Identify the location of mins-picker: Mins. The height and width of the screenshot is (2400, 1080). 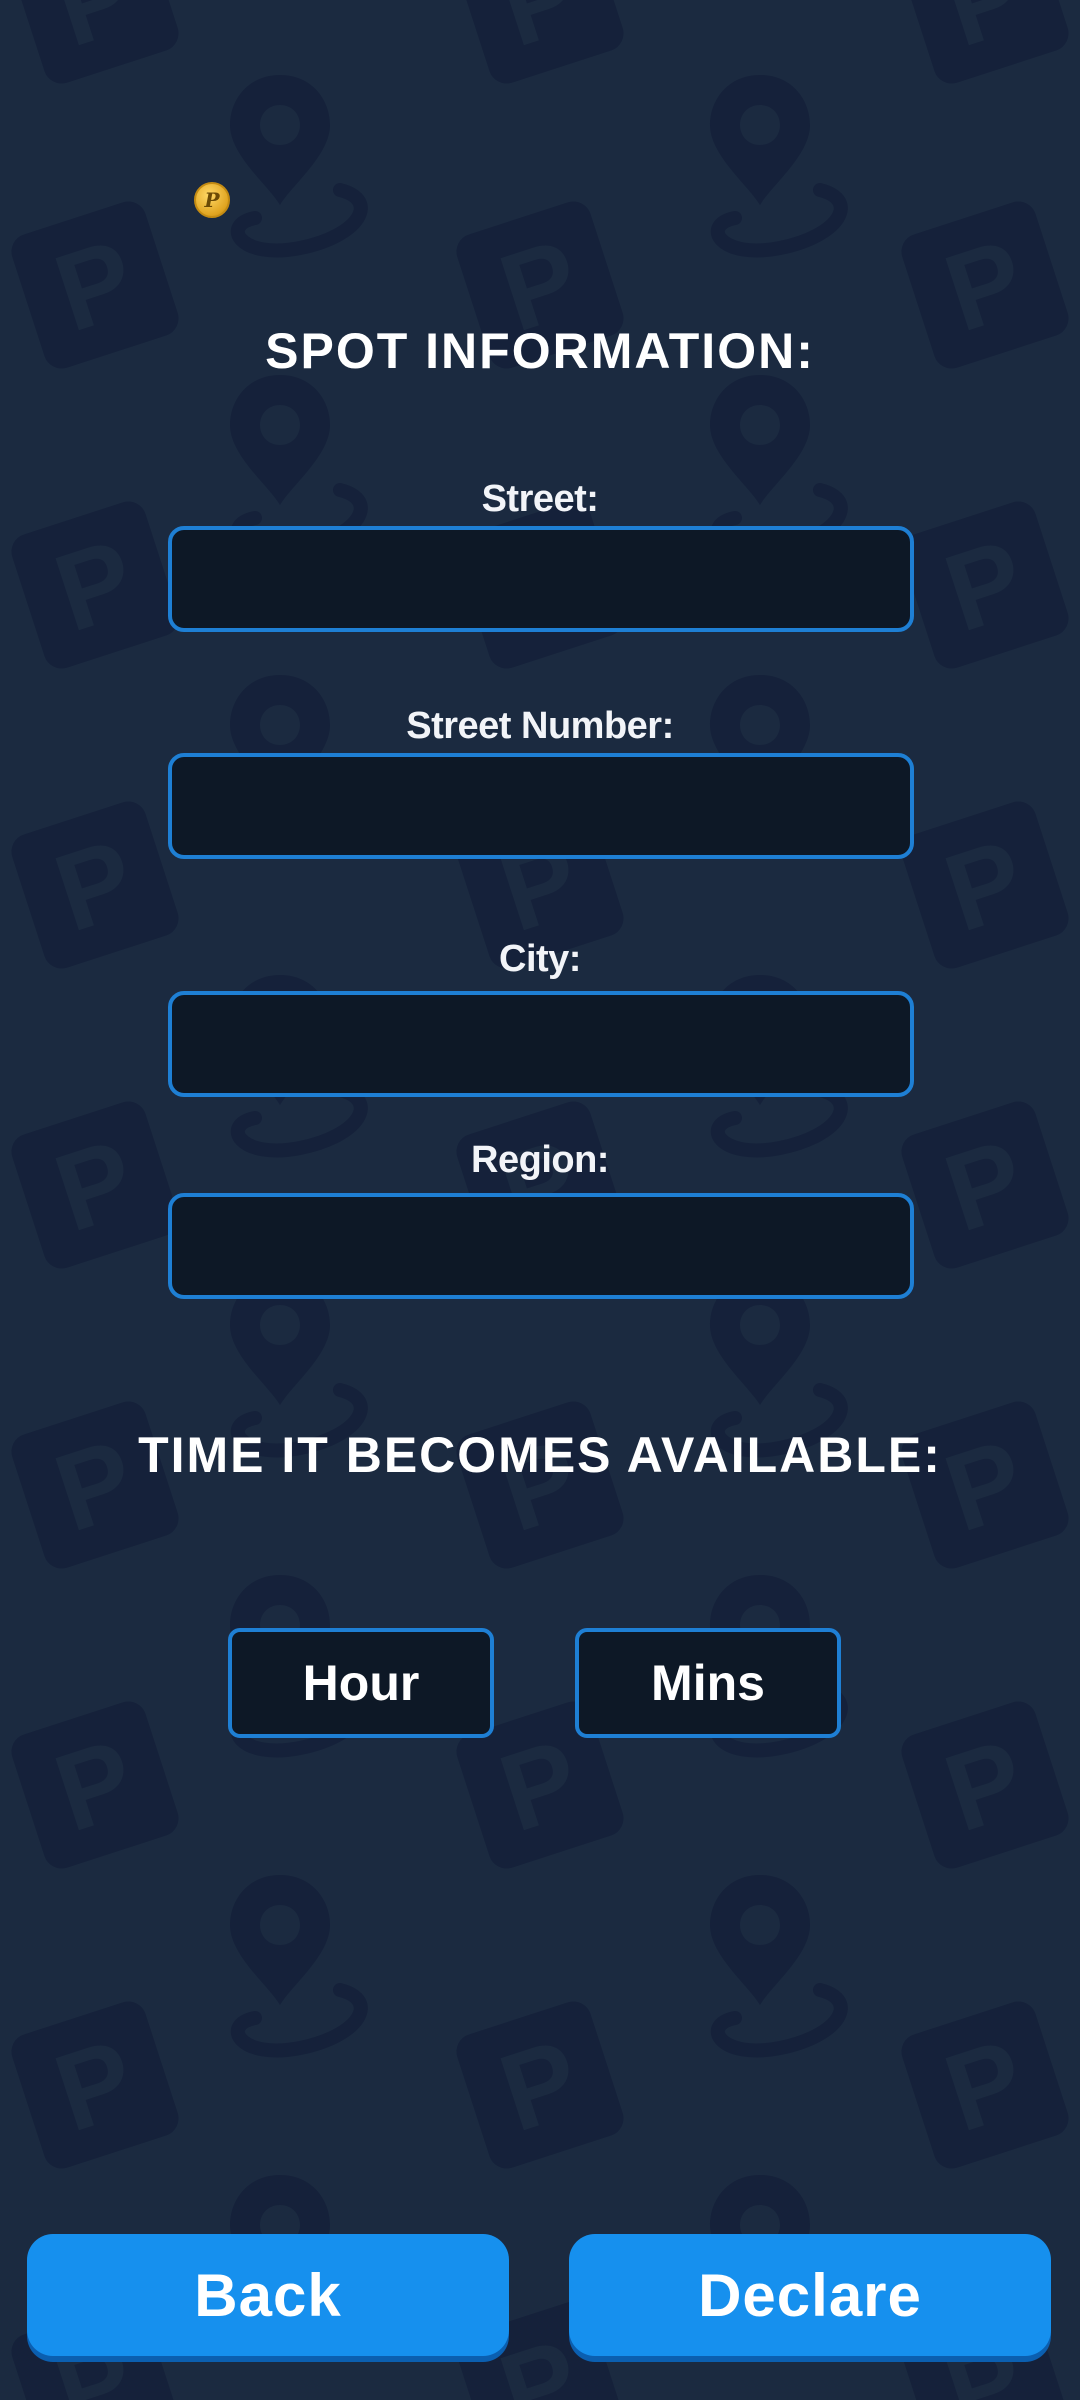
(708, 1683).